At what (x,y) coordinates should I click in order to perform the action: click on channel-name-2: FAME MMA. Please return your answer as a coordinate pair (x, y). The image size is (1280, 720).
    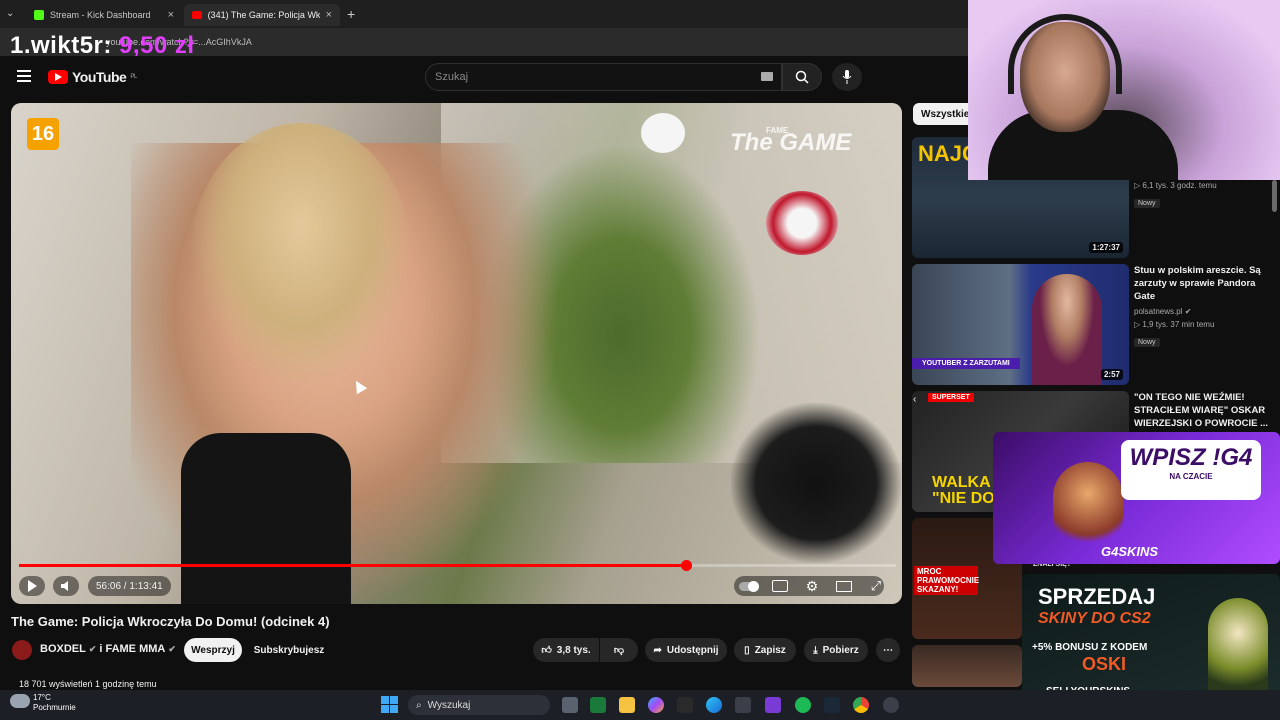
    Looking at the image, I should click on (135, 649).